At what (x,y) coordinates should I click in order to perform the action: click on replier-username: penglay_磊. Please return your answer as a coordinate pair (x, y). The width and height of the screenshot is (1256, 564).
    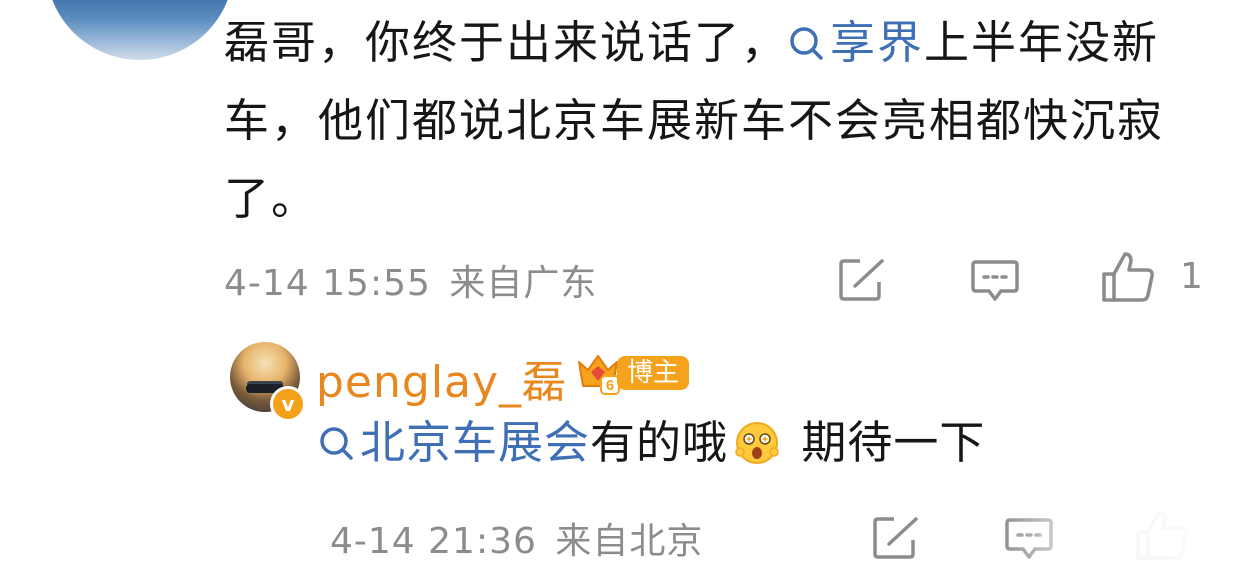
    Looking at the image, I should click on (441, 378).